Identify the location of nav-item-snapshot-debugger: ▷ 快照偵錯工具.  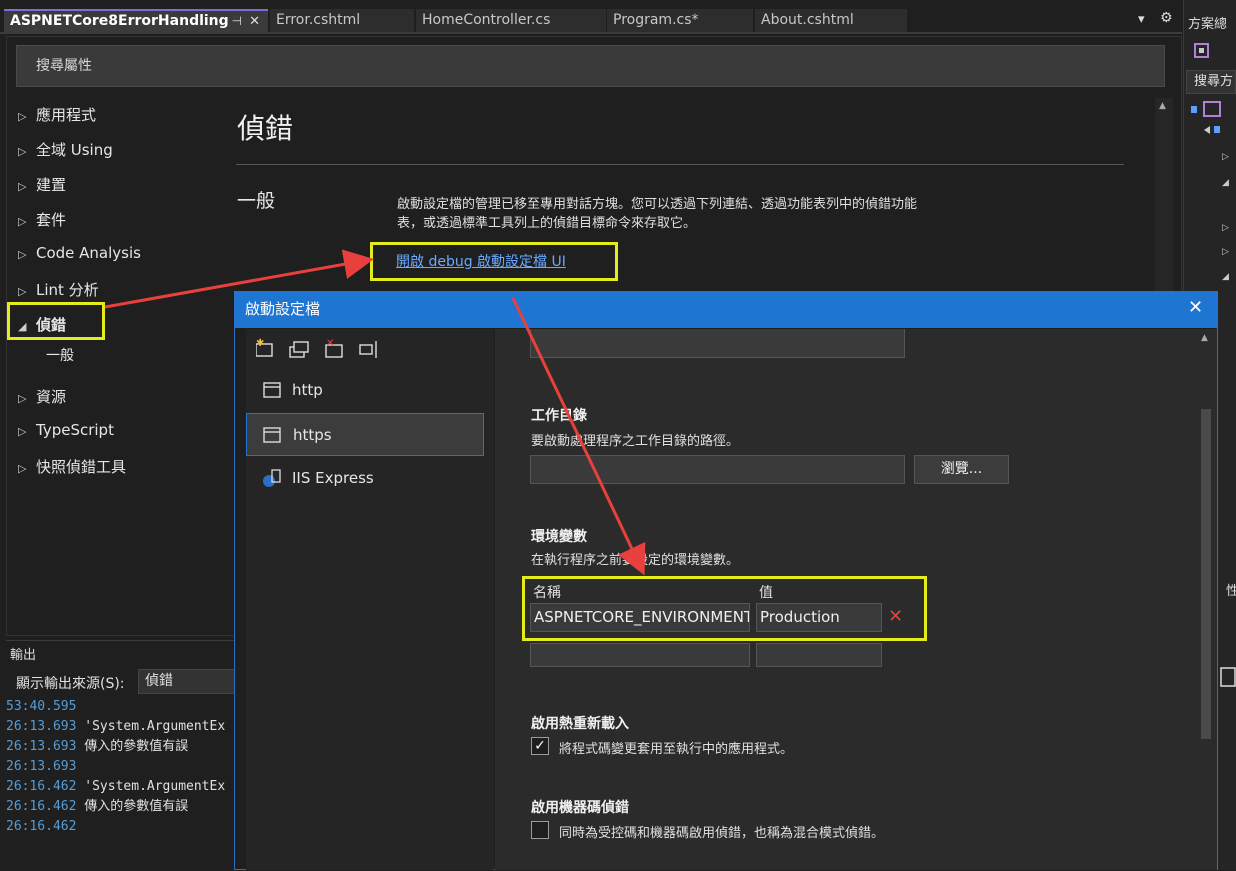
(72, 466).